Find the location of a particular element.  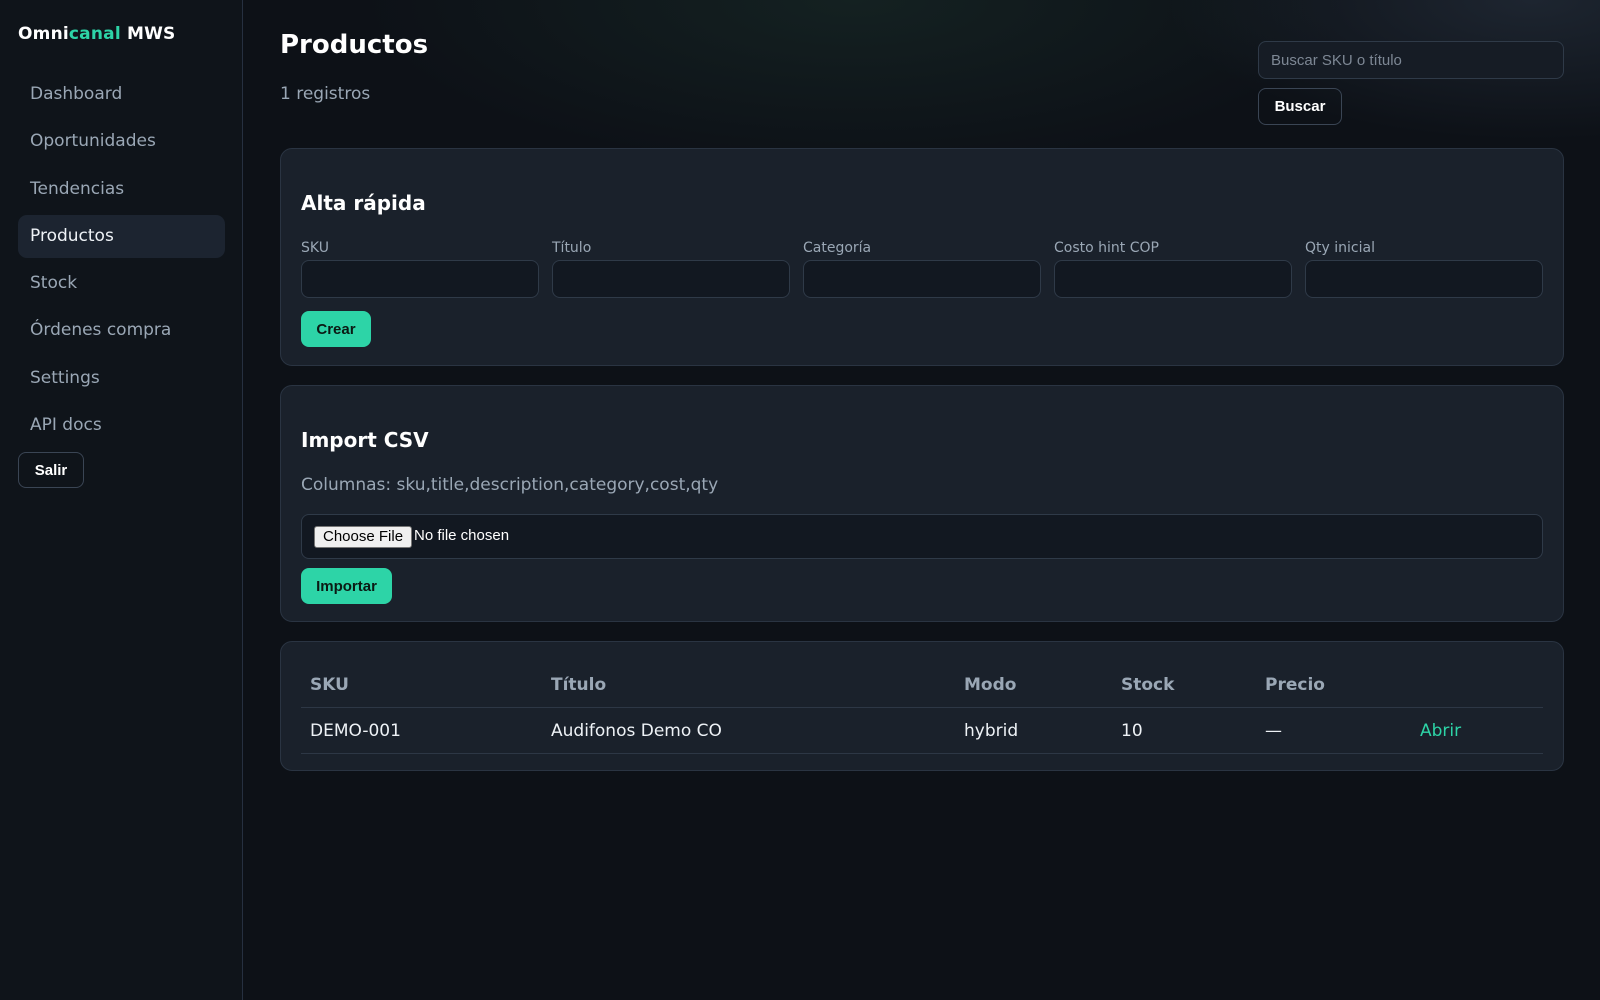

brand-text-mws: MWS is located at coordinates (148, 34).